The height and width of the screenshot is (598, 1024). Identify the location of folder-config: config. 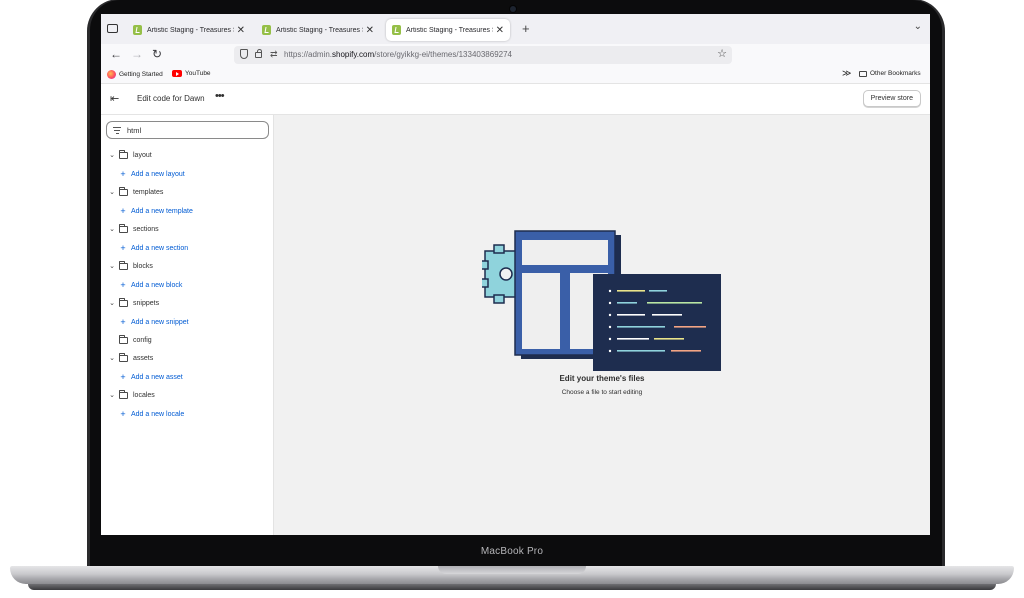
(126, 340).